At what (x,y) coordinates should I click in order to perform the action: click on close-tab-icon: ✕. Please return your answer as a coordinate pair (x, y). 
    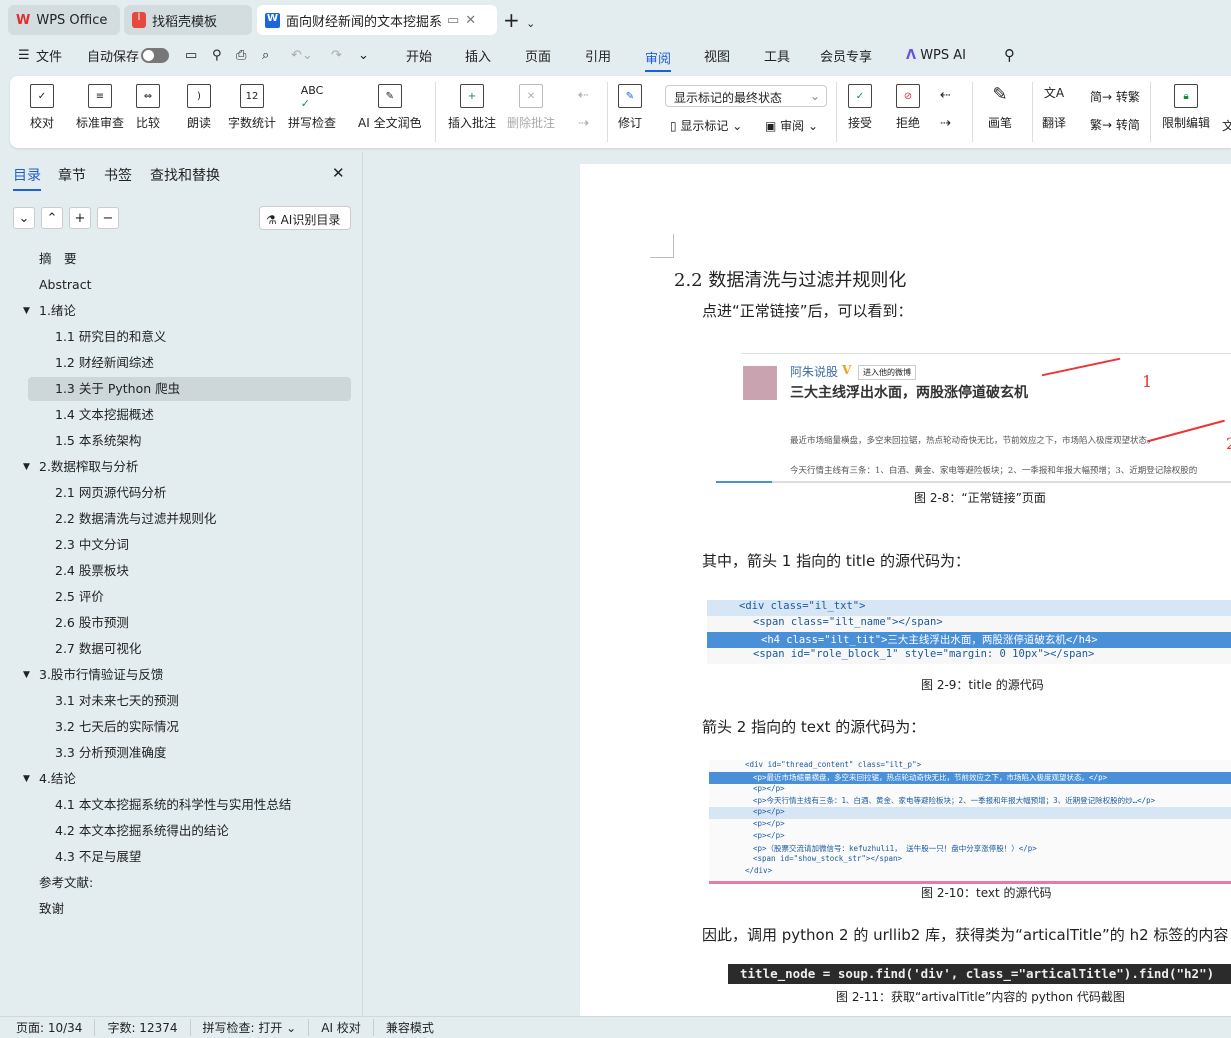
    Looking at the image, I should click on (470, 20).